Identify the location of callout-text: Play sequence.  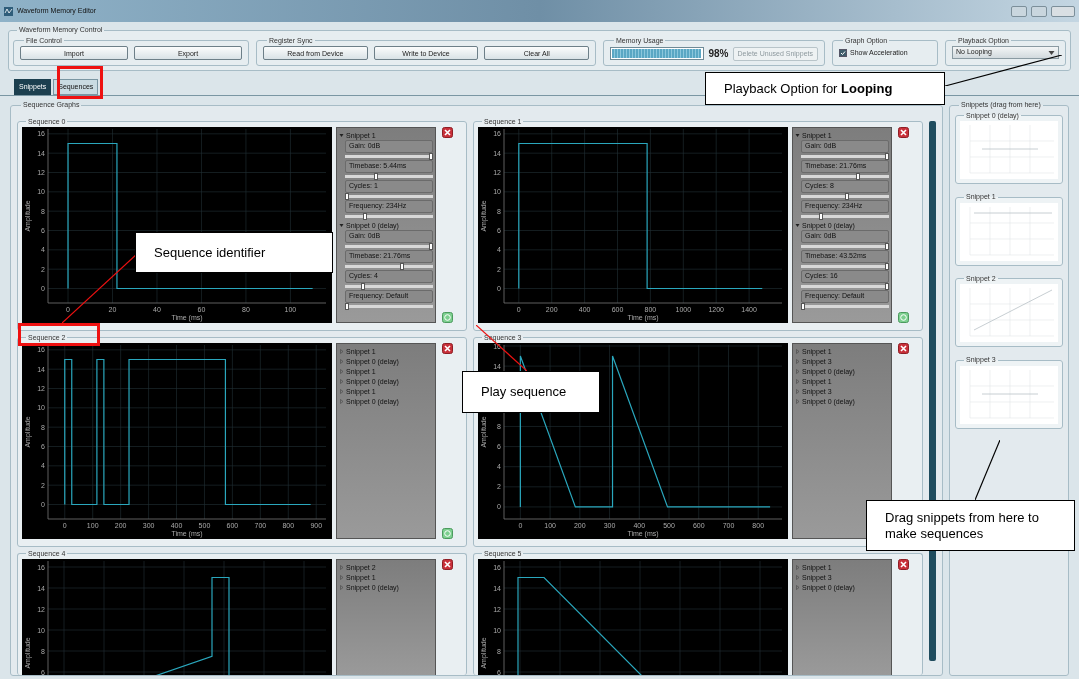
(524, 392).